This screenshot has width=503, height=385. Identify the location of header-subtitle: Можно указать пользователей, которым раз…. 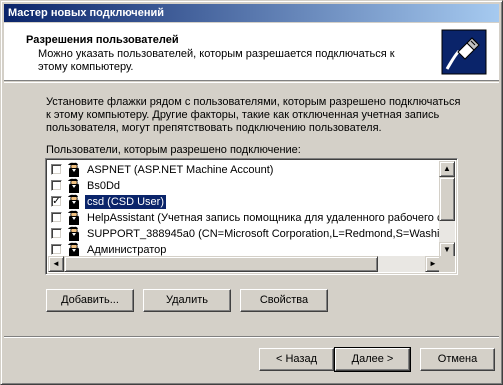
(216, 60).